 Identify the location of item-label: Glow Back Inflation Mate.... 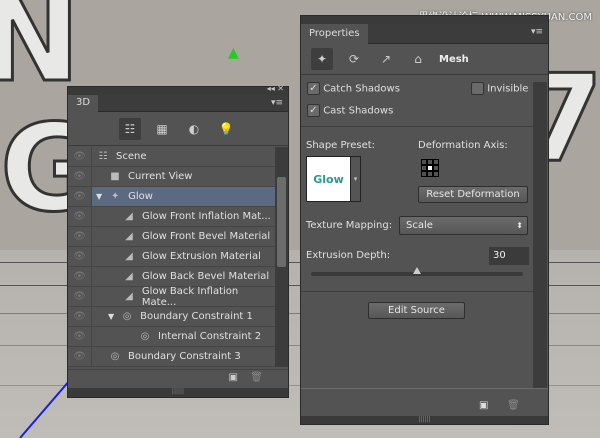
(190, 296).